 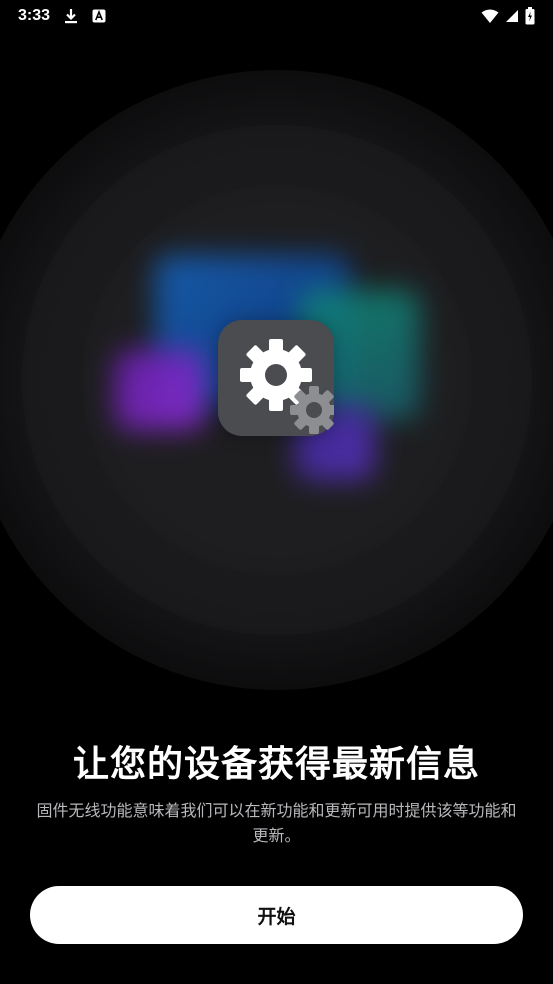 What do you see at coordinates (34, 15) in the screenshot?
I see `status-time: 3:33` at bounding box center [34, 15].